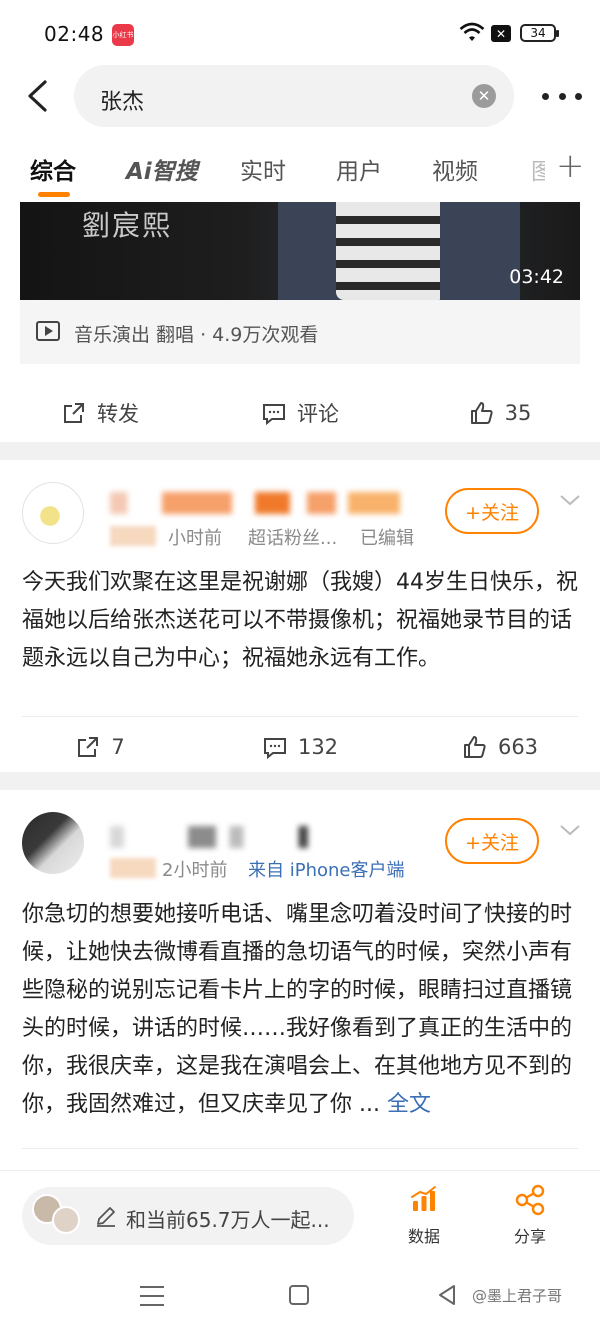  Describe the element at coordinates (318, 747) in the screenshot. I see `comment-count: 132` at that location.